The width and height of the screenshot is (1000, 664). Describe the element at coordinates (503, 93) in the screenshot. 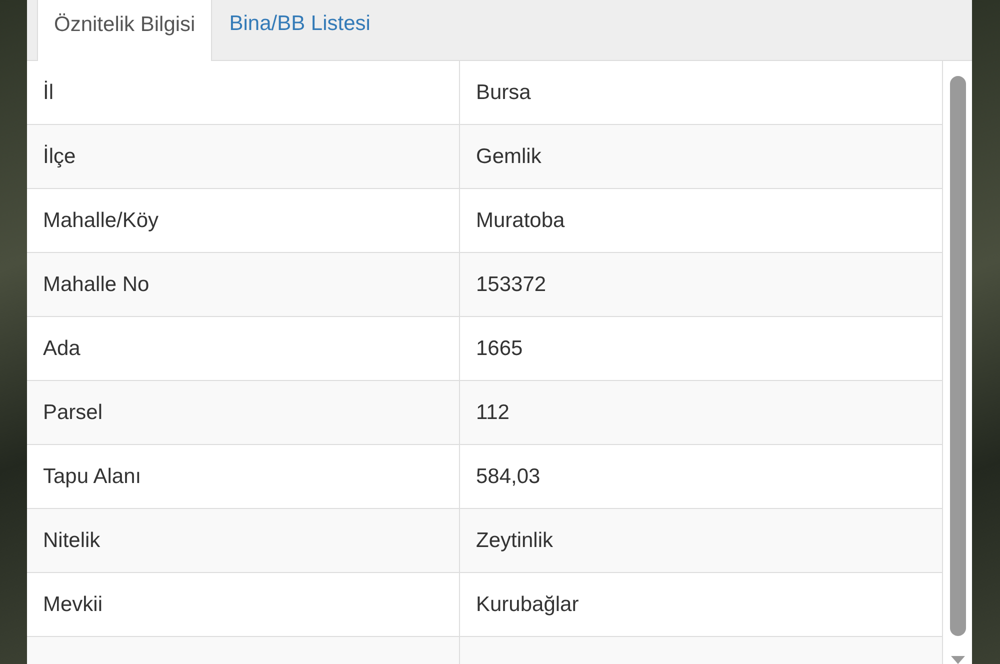

I see `table-cell-text: Bursa` at that location.